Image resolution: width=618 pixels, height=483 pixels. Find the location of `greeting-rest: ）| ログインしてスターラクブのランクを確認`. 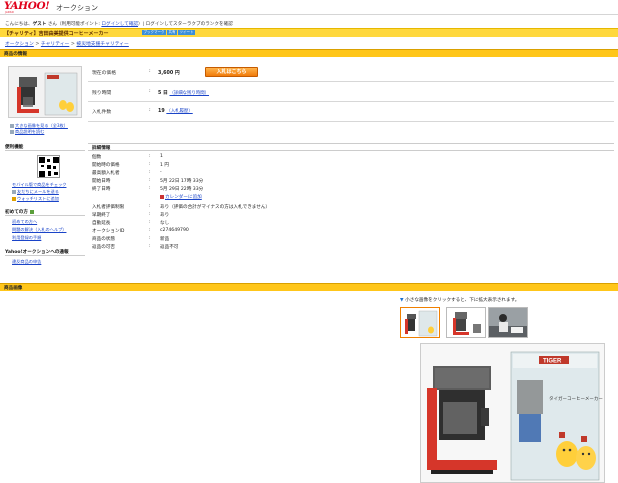

greeting-rest: ）| ログインしてスターラクブのランクを確認 is located at coordinates (185, 24).